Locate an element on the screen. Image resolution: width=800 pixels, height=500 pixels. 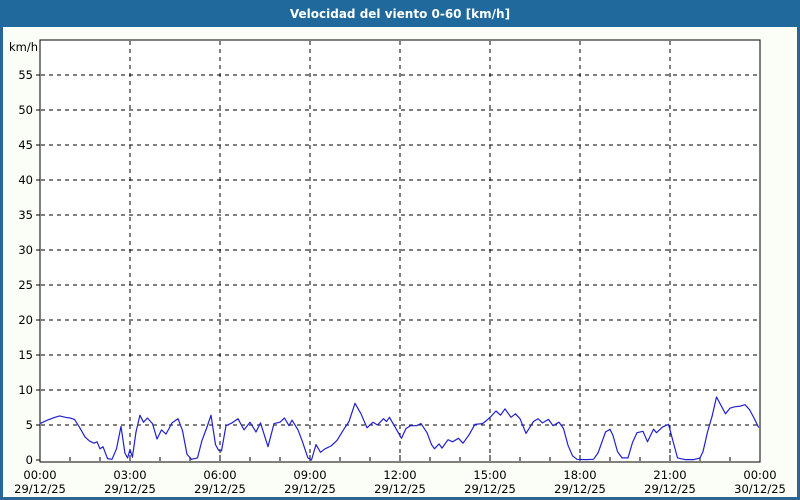
y-axis-tick-label: 50 is located at coordinates (25, 110).